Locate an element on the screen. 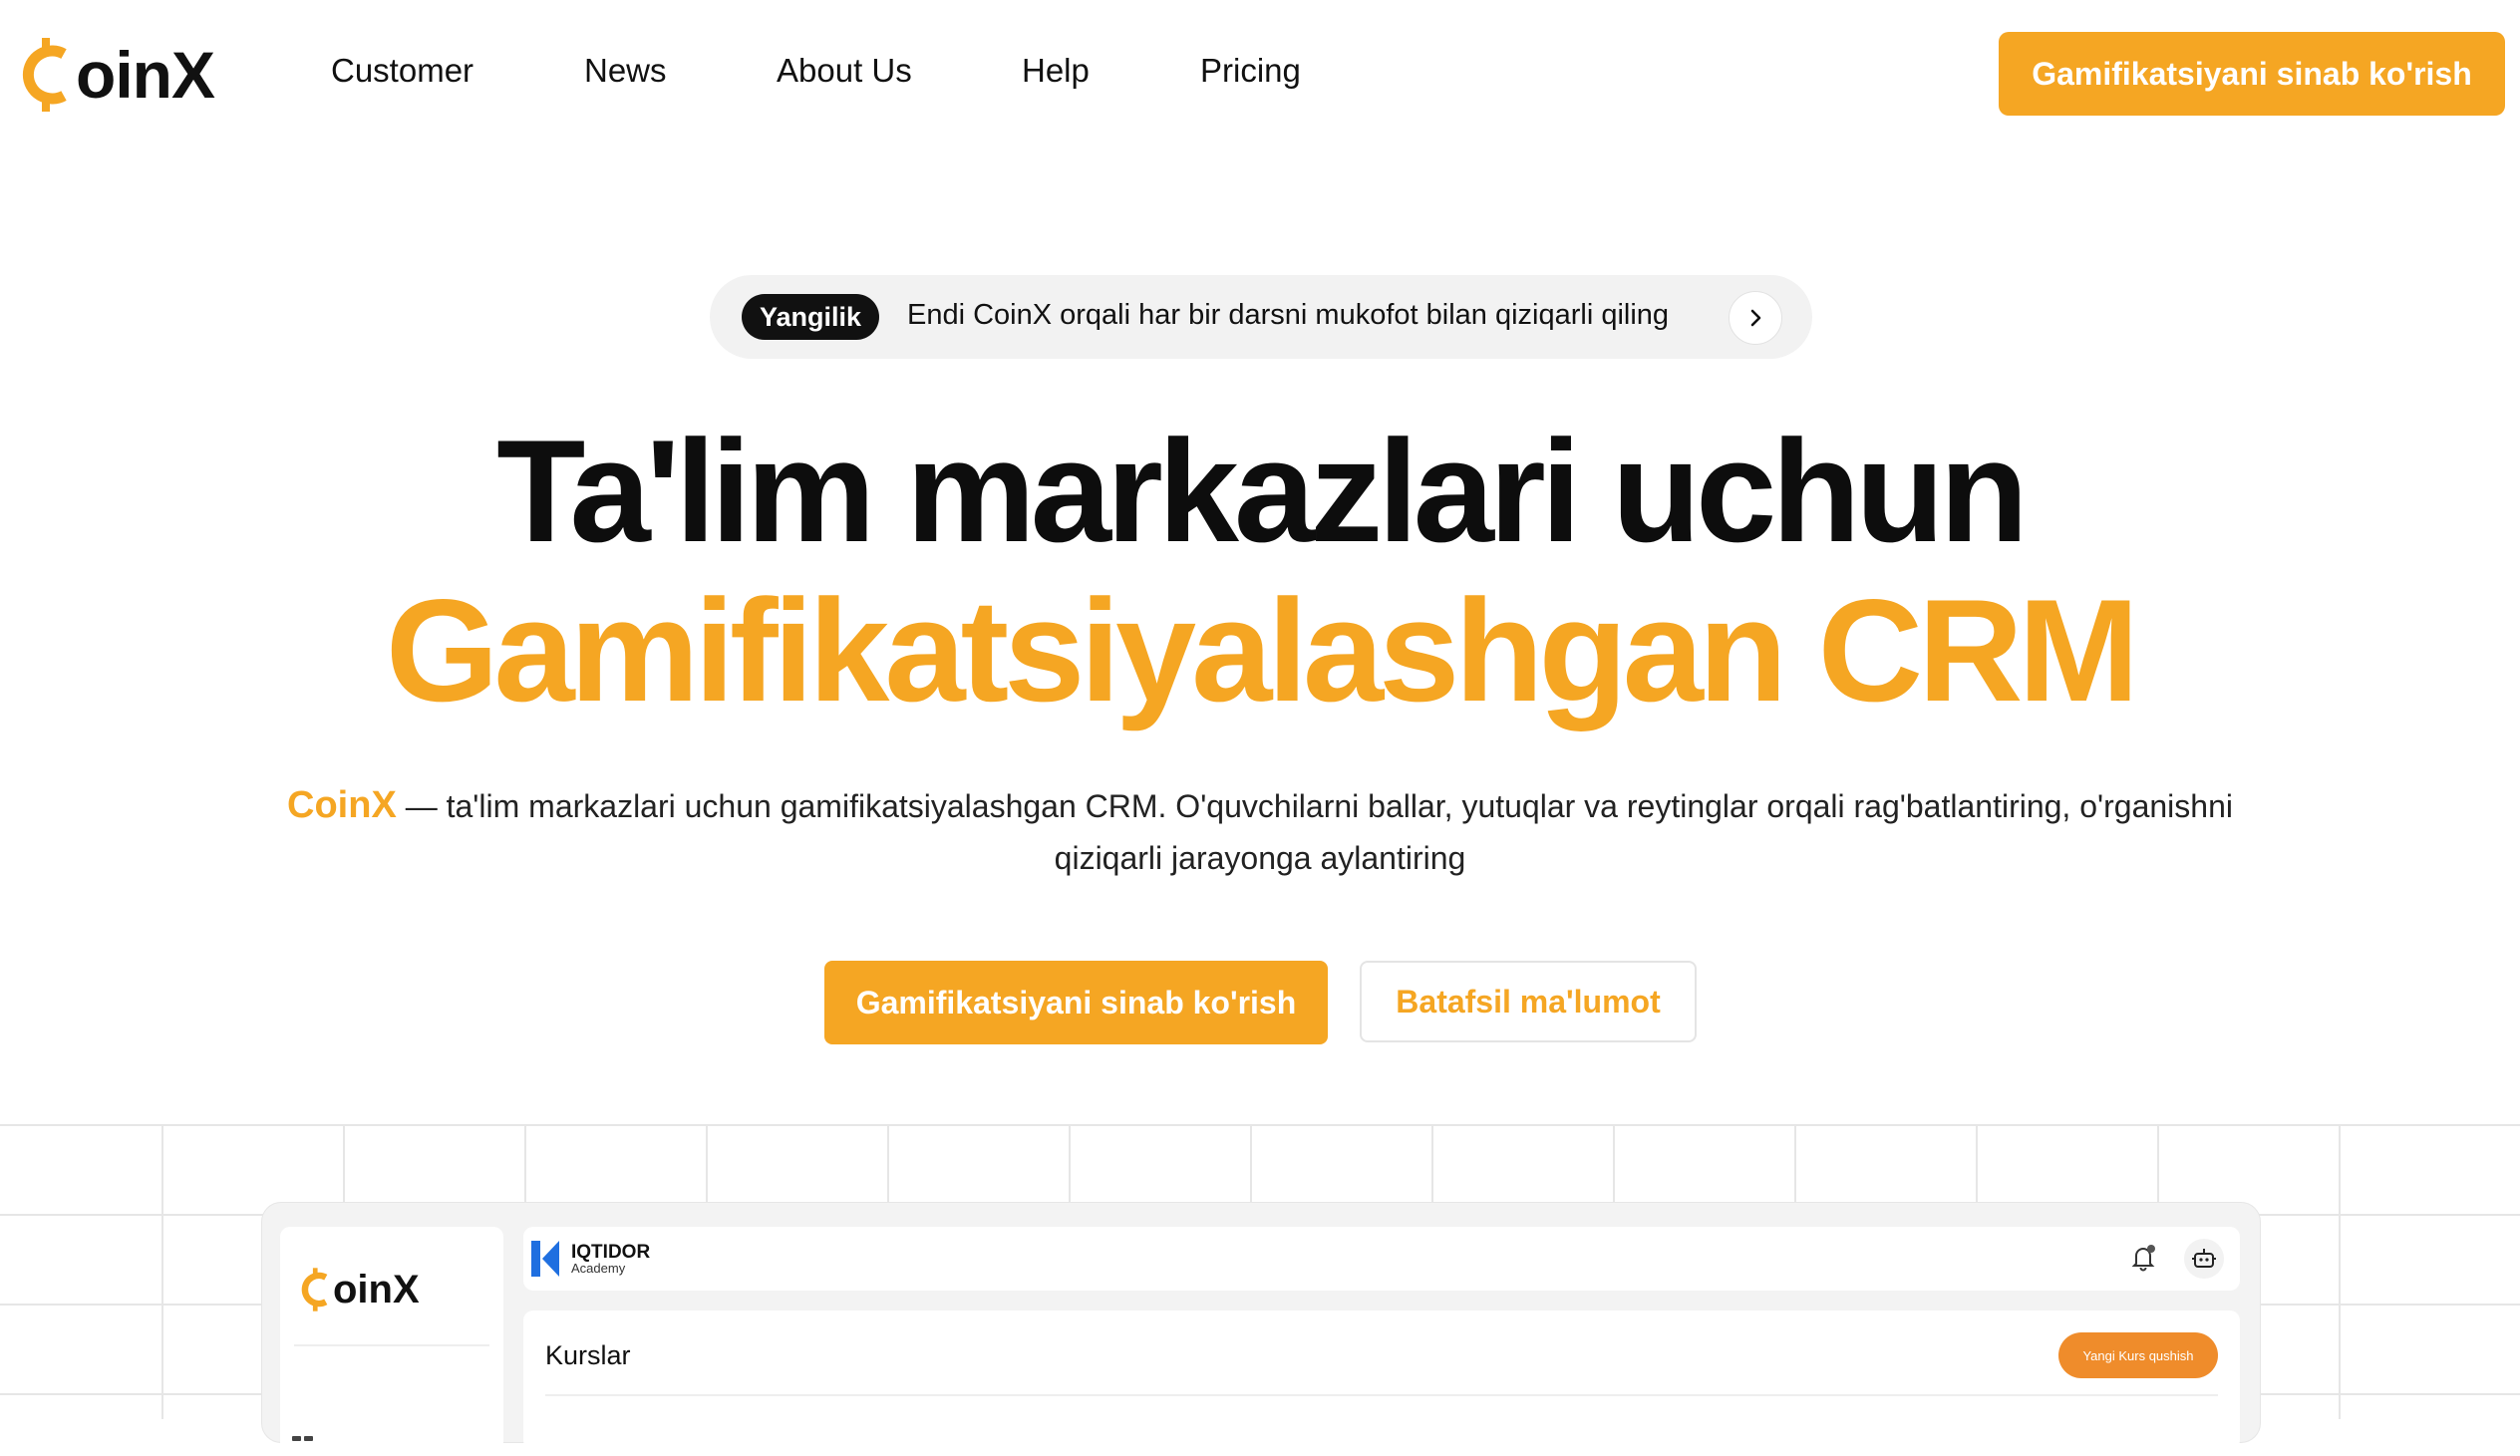  panel-divider is located at coordinates (1381, 1395).